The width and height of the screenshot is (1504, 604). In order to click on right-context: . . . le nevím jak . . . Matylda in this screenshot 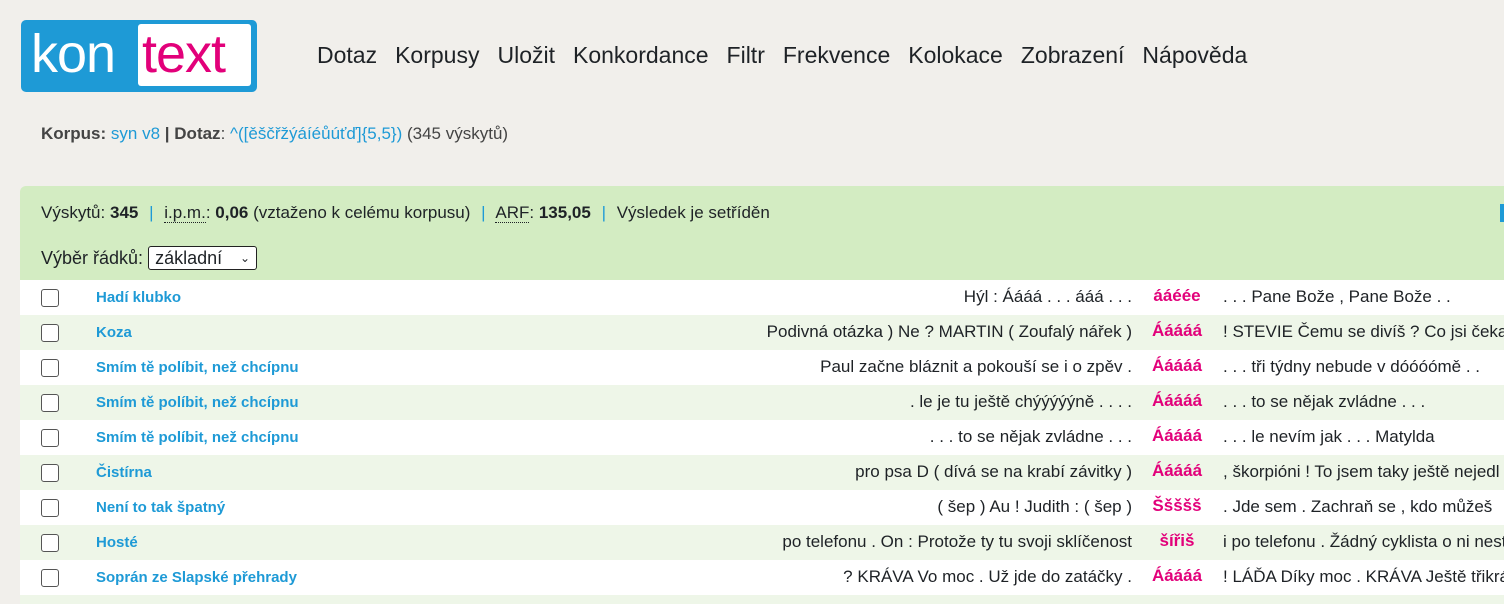, I will do `click(1329, 436)`.